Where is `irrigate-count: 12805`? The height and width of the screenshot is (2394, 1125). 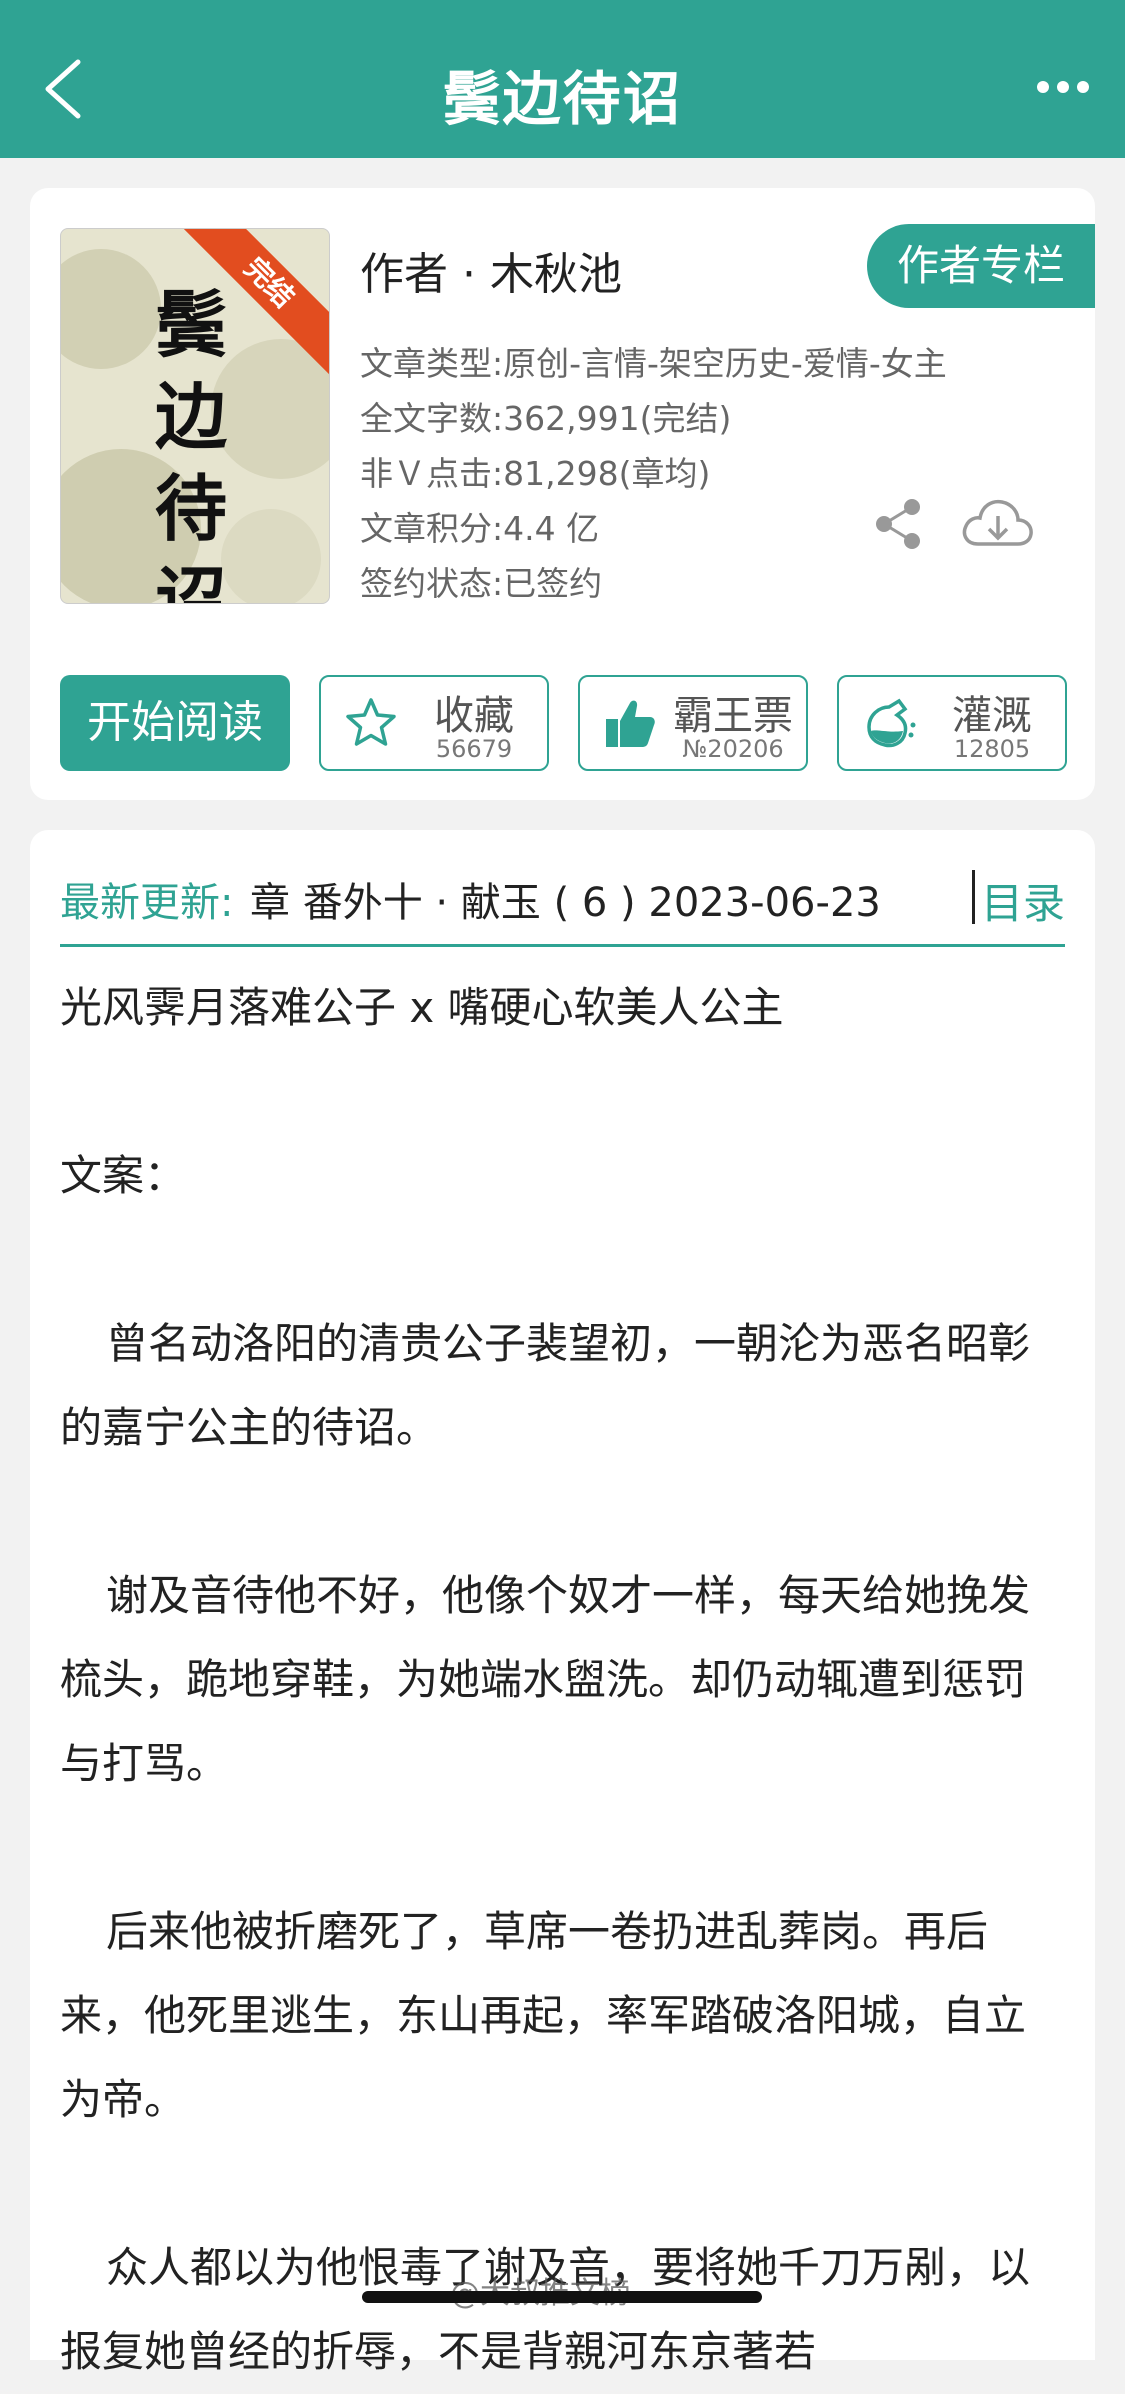
irrigate-count: 12805 is located at coordinates (992, 749).